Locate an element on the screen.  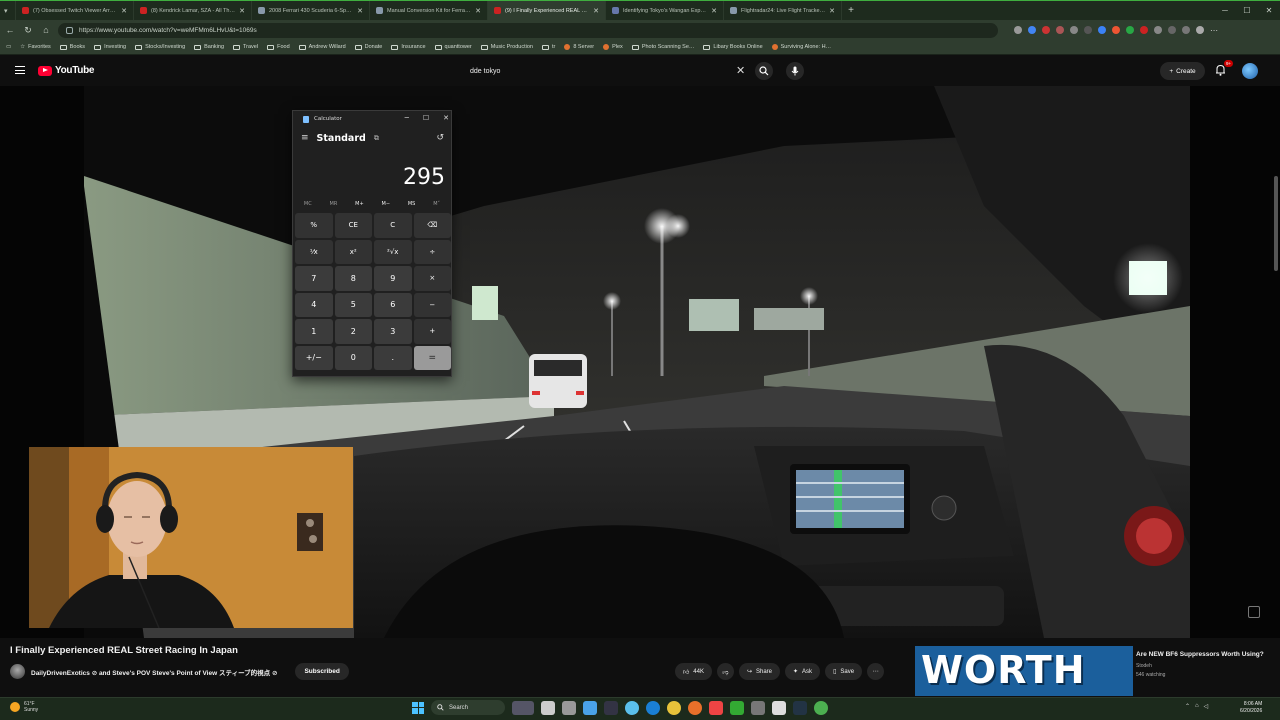
firefox-icon is located at coordinates (695, 707).